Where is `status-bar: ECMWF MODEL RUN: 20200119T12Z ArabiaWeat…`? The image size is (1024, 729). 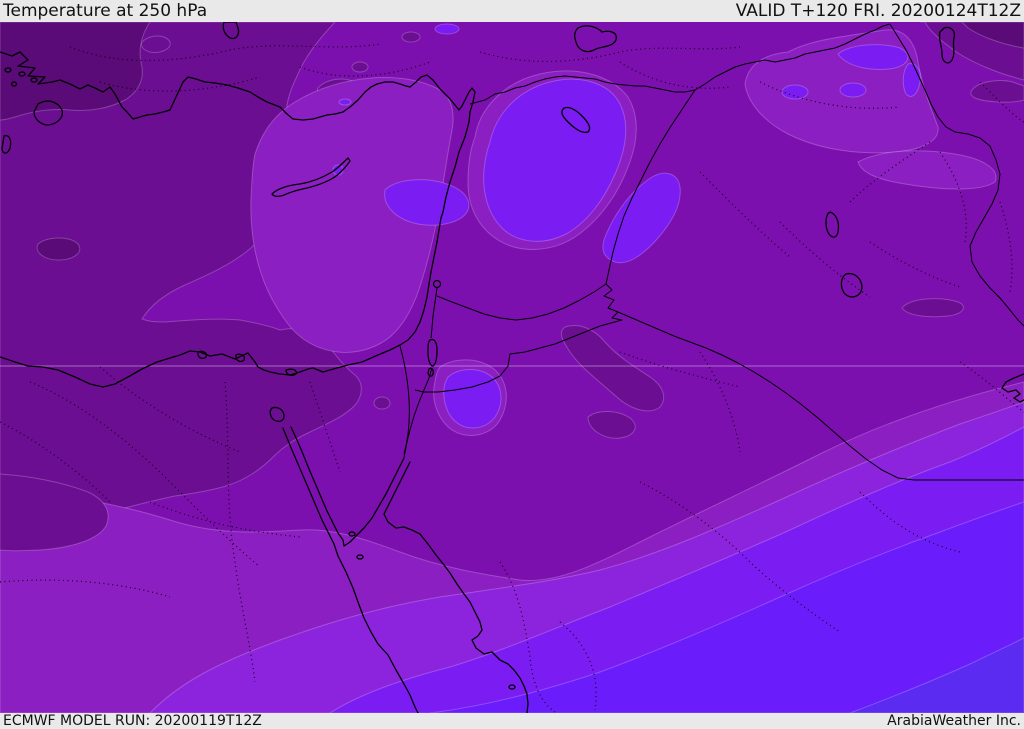
status-bar: ECMWF MODEL RUN: 20200119T12Z ArabiaWeat… is located at coordinates (512, 721).